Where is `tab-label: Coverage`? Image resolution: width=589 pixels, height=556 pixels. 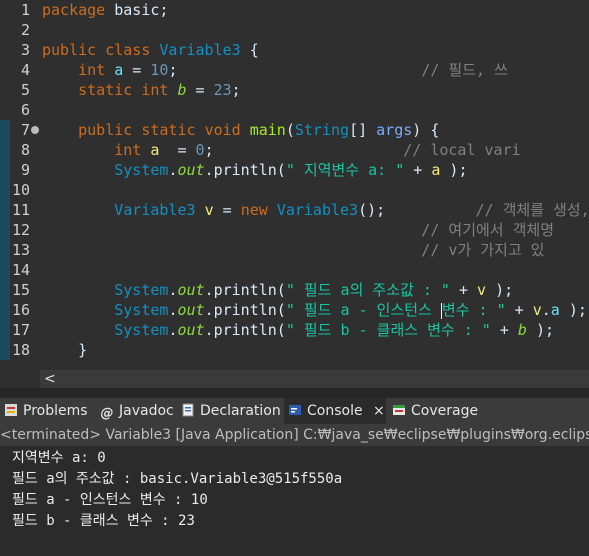 tab-label: Coverage is located at coordinates (445, 411).